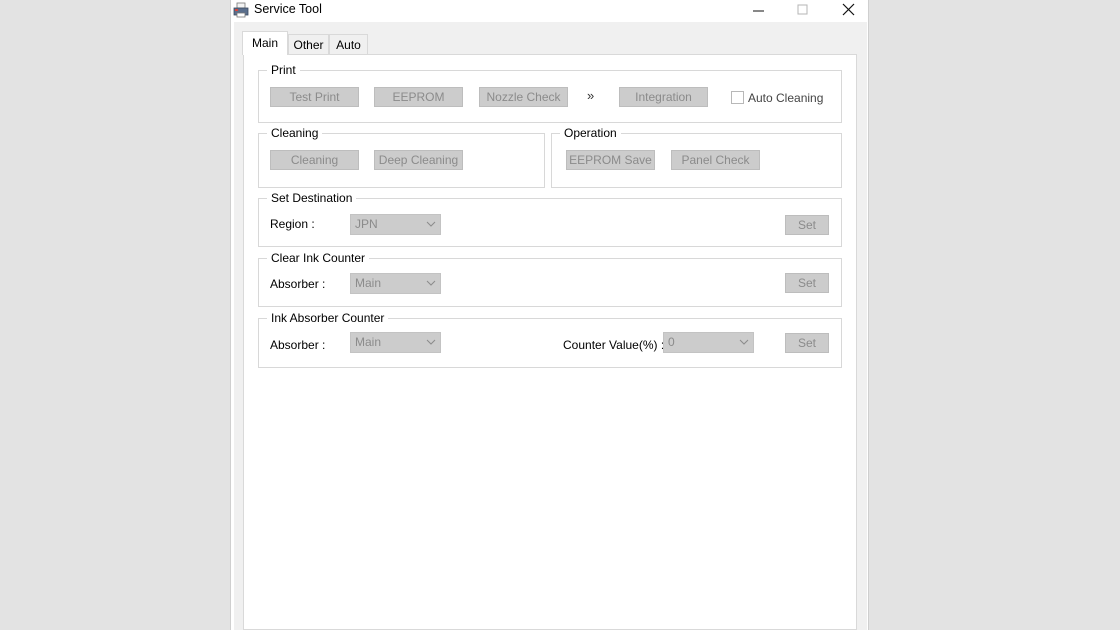 The height and width of the screenshot is (630, 1120). What do you see at coordinates (550, 219) in the screenshot?
I see `set-destination-group: Set Destination Region : JPN Set` at bounding box center [550, 219].